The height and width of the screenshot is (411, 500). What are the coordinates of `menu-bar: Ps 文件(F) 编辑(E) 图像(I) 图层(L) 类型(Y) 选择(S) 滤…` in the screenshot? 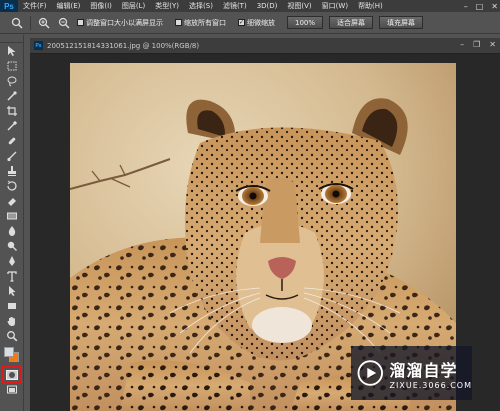 It's located at (250, 6).